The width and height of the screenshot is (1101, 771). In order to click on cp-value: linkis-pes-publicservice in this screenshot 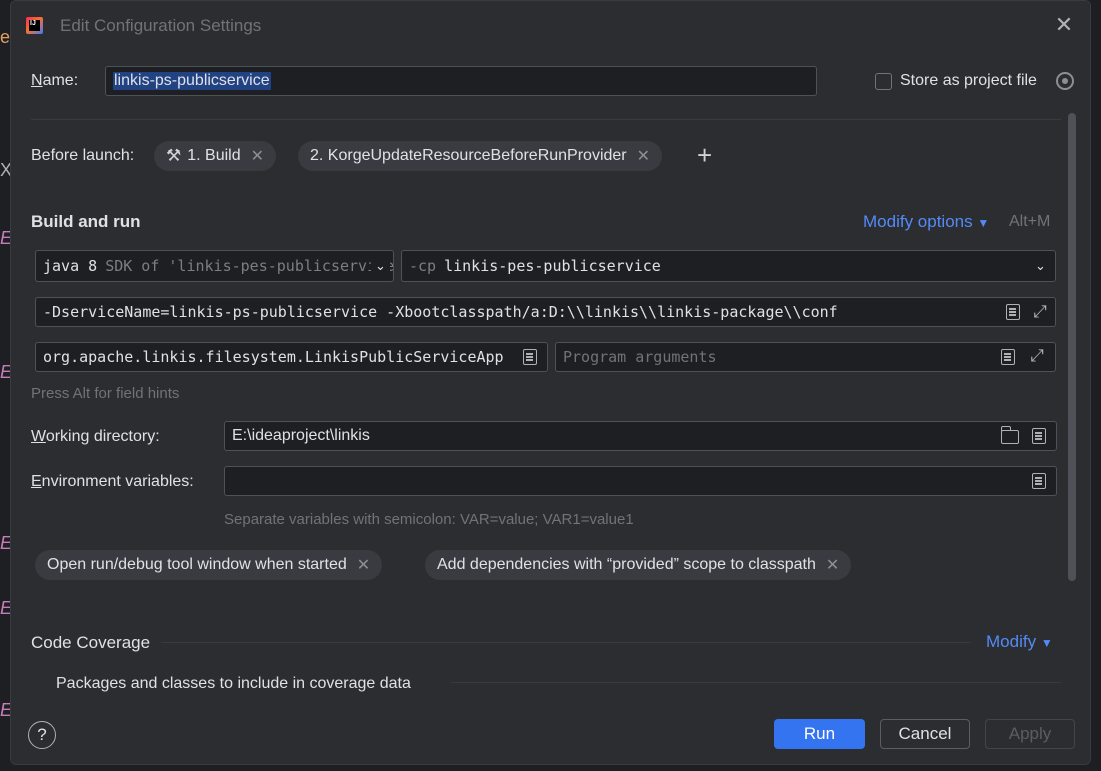, I will do `click(552, 266)`.